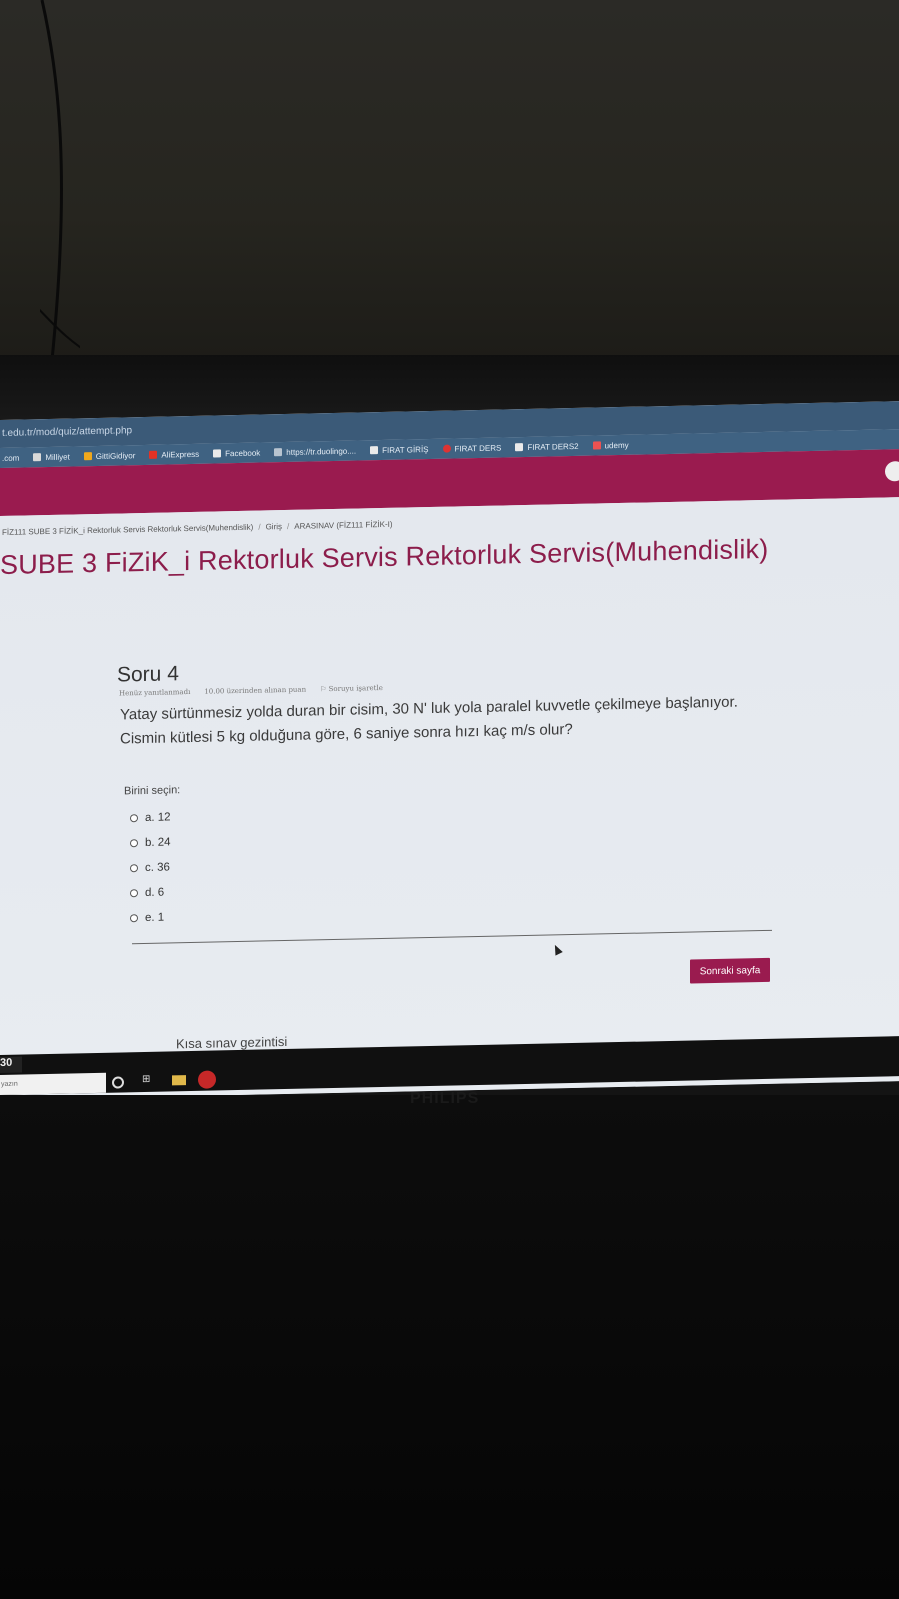 Image resolution: width=899 pixels, height=1599 pixels. Describe the element at coordinates (243, 453) in the screenshot. I see `bookmark-label: Facebook` at that location.